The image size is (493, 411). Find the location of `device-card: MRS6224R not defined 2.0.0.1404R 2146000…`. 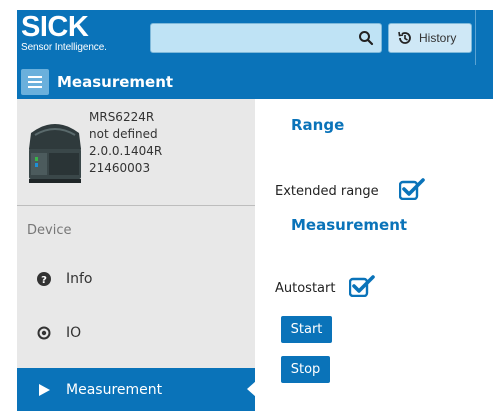

device-card: MRS6224R not defined 2.0.0.1404R 2146000… is located at coordinates (136, 152).